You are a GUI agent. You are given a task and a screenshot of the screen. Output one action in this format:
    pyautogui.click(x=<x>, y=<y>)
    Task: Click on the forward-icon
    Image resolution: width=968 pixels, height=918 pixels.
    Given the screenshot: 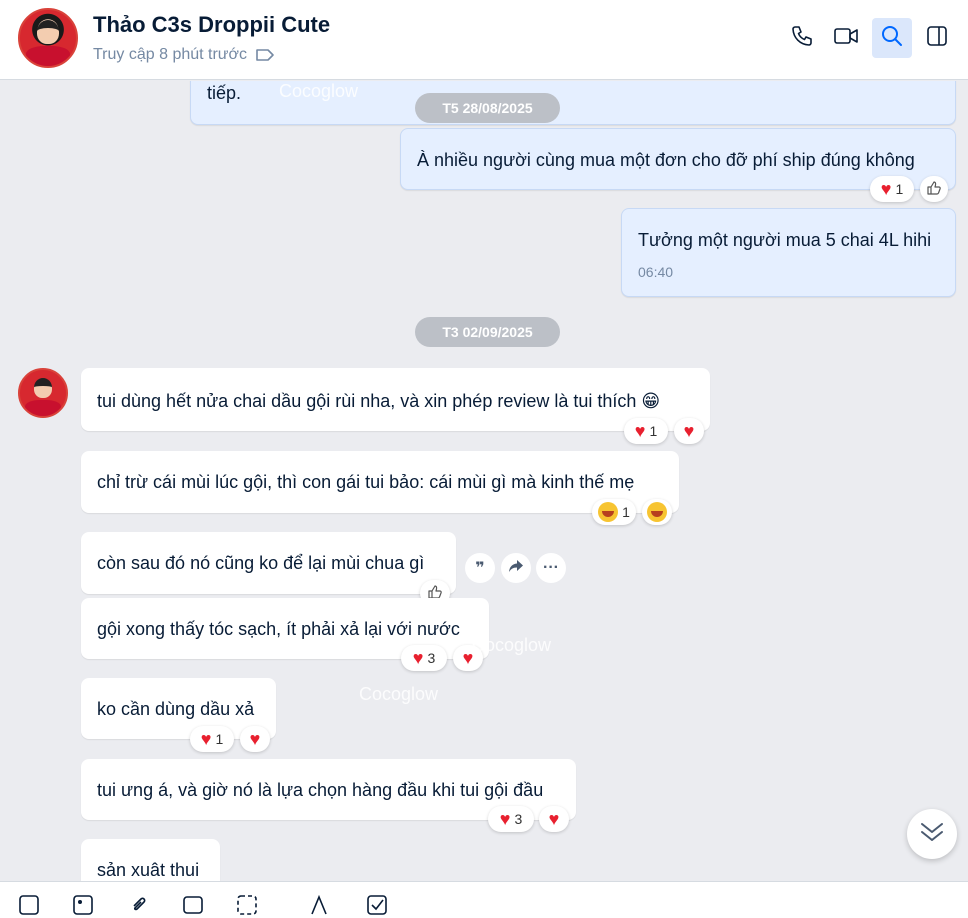 What is the action you would take?
    pyautogui.click(x=516, y=568)
    